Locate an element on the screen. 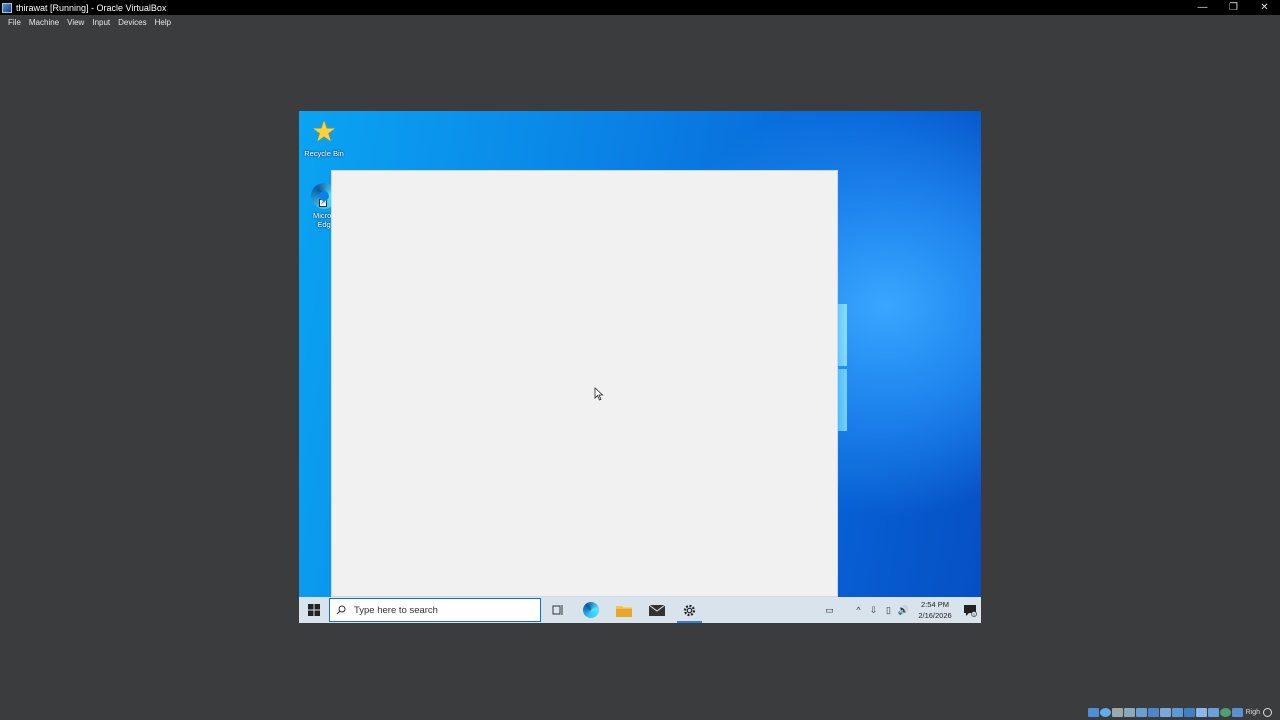 Image resolution: width=1280 pixels, height=720 pixels. search-placeholder: Type here to search is located at coordinates (396, 610).